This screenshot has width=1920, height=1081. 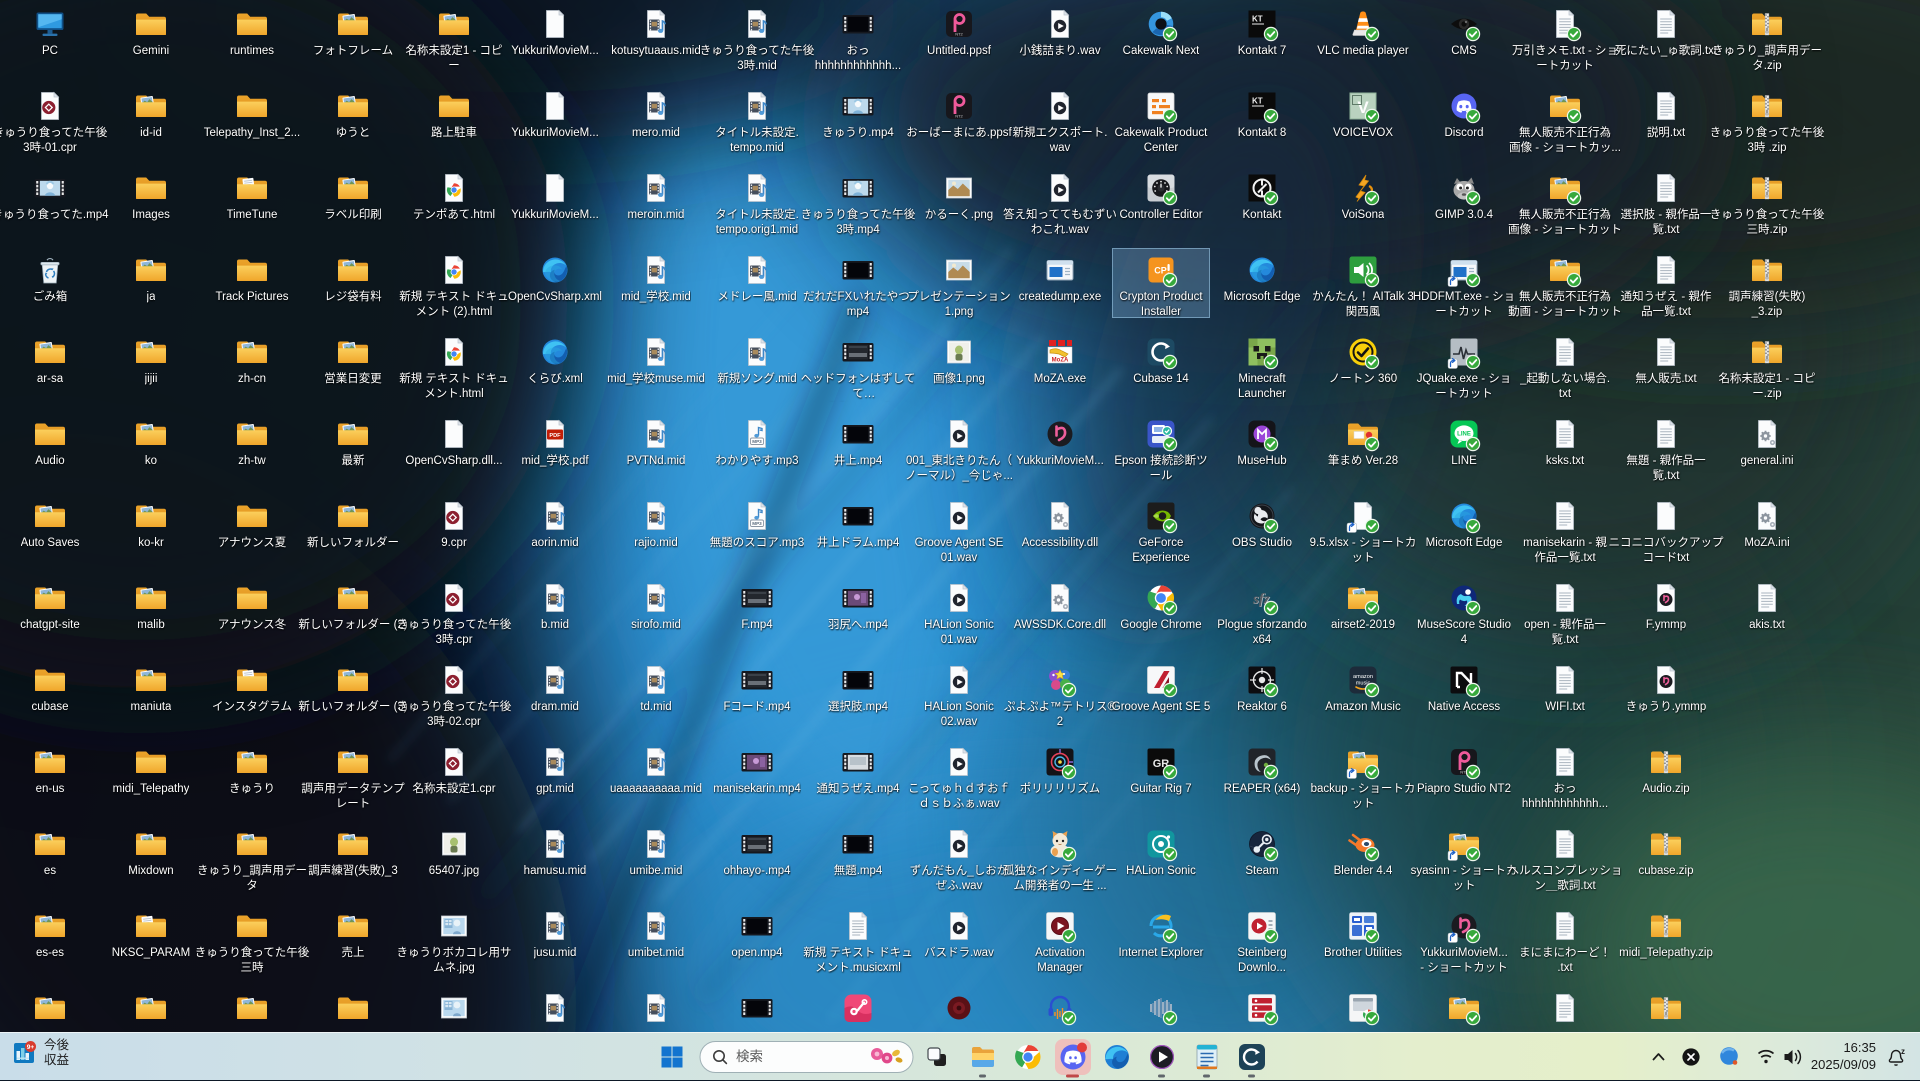 What do you see at coordinates (1843, 1064) in the screenshot?
I see `svg-text: 2025/09/09` at bounding box center [1843, 1064].